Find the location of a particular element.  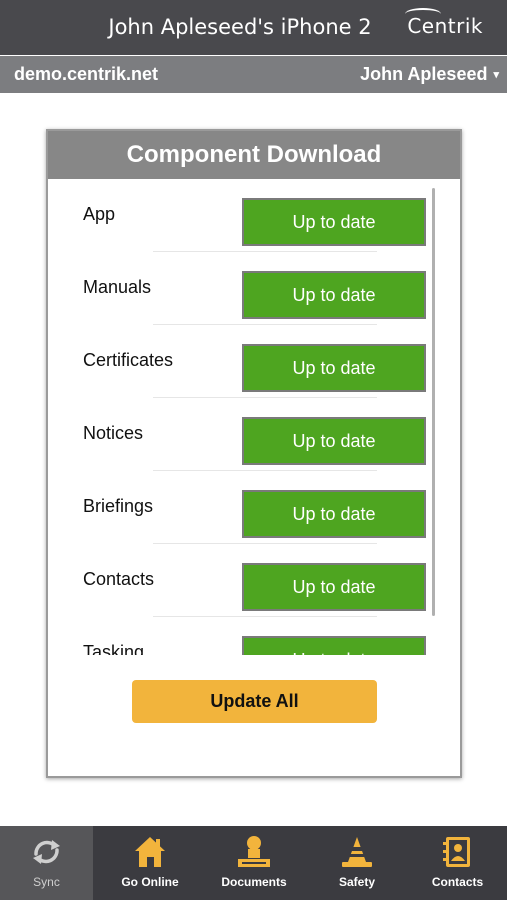

documents-icon is located at coordinates (254, 851).